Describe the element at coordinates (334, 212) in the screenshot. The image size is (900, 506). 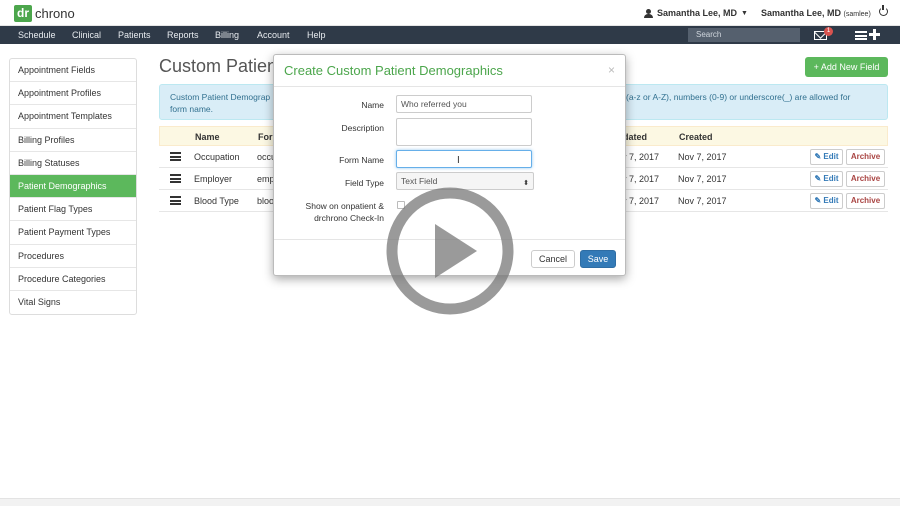
I see `show-onpatient-label: Show on onpatient & drchrono Check-In` at that location.